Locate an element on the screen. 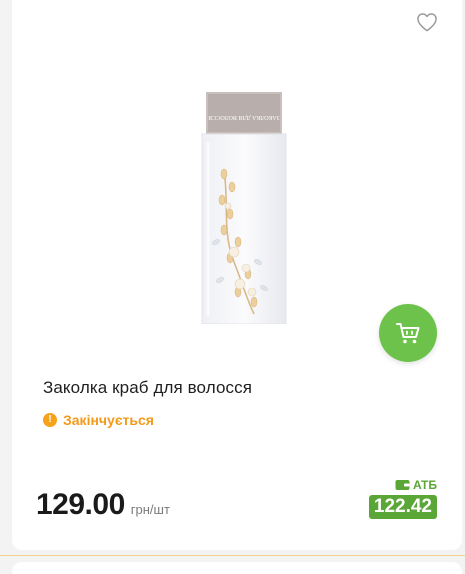 Image resolution: width=465 pixels, height=574 pixels. cart-icon is located at coordinates (408, 333).